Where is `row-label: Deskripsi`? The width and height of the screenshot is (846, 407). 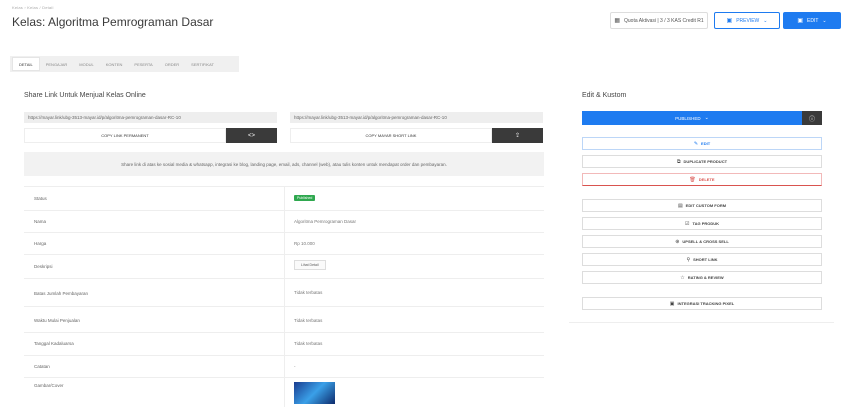 row-label: Deskripsi is located at coordinates (43, 266).